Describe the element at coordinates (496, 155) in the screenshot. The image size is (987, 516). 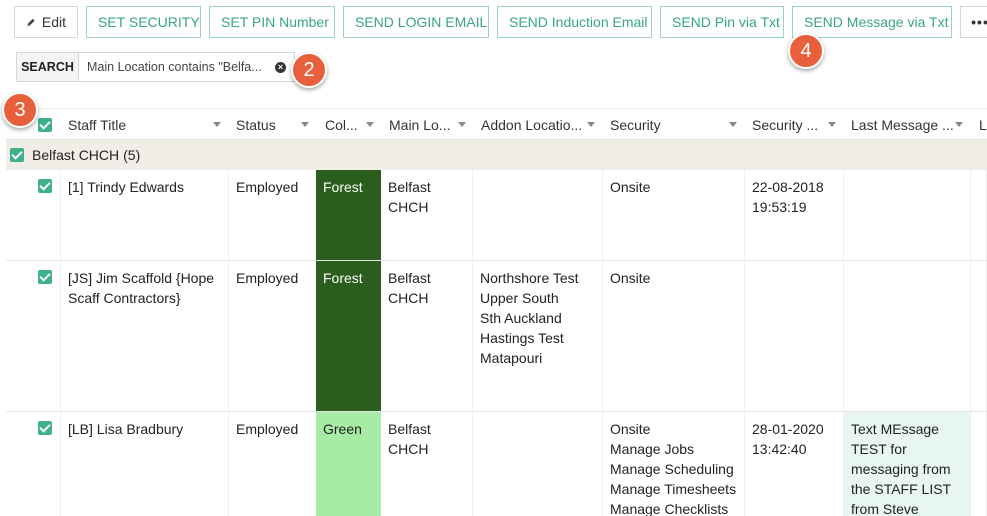
I see `group-row-belfast-chch: Belfast CHCH (5)` at that location.